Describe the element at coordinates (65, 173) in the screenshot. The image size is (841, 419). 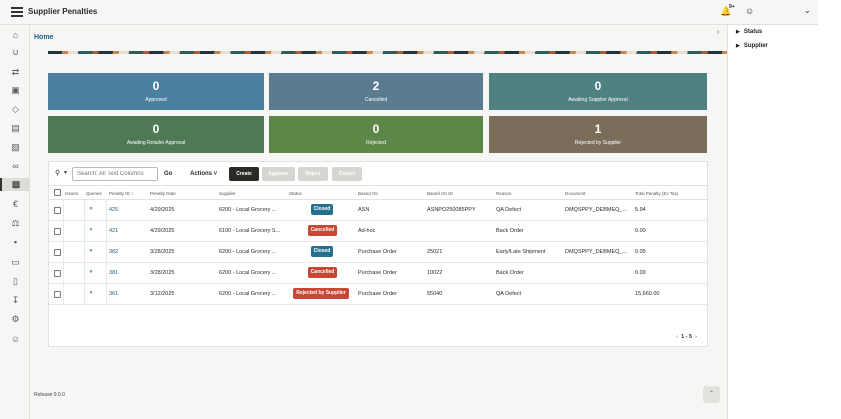
I see `chevron-down-icon: ▼` at that location.